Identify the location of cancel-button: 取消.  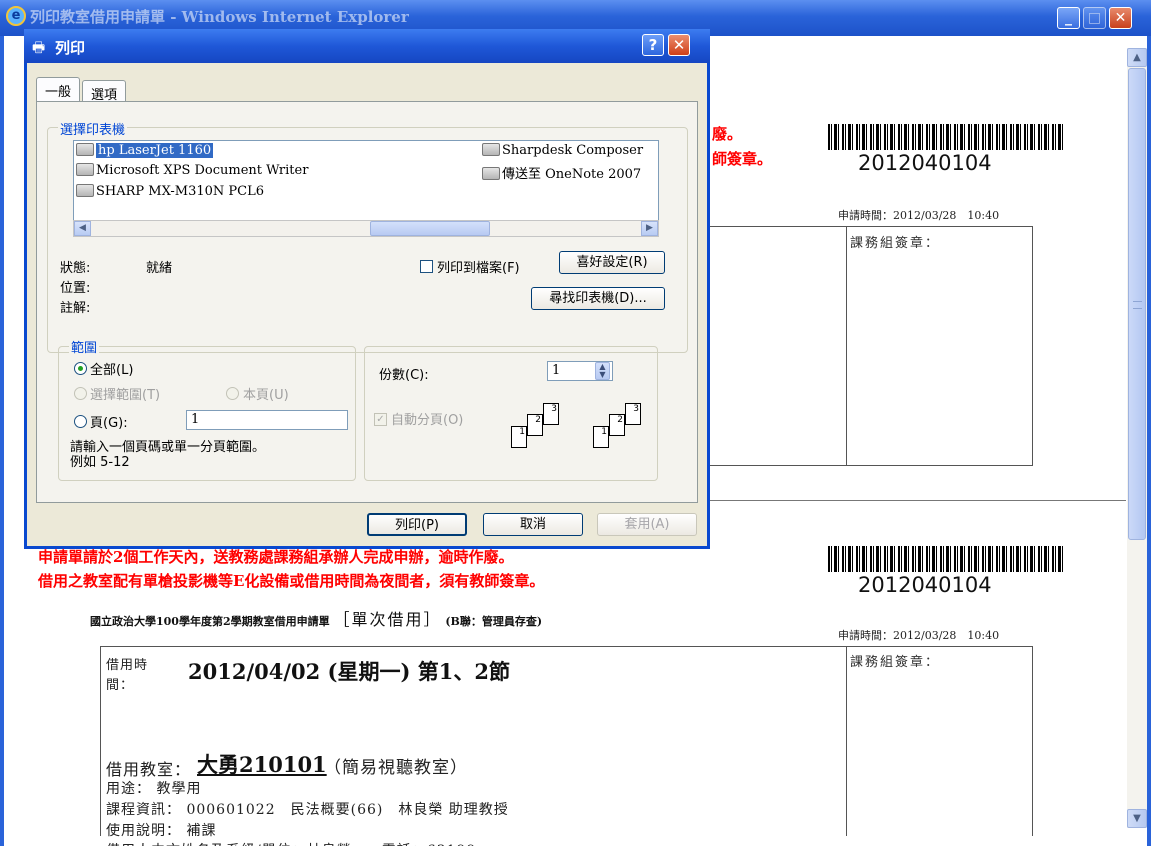
(533, 524).